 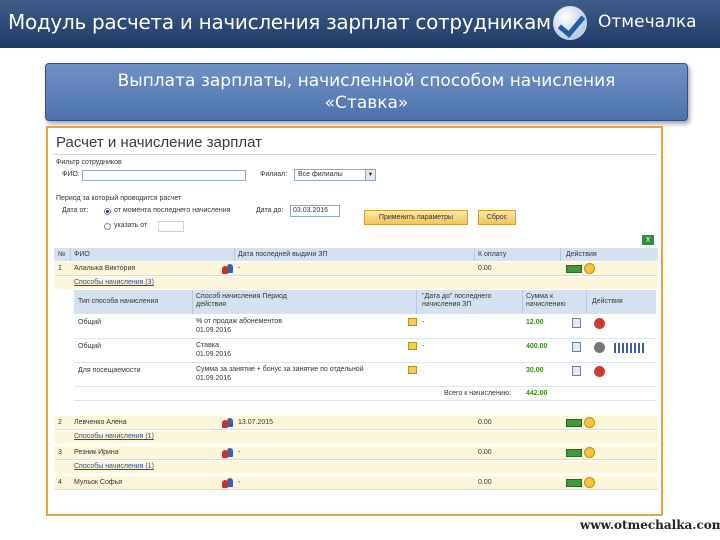 What do you see at coordinates (105, 268) in the screenshot?
I see `row-name: Алалыка Виктория` at bounding box center [105, 268].